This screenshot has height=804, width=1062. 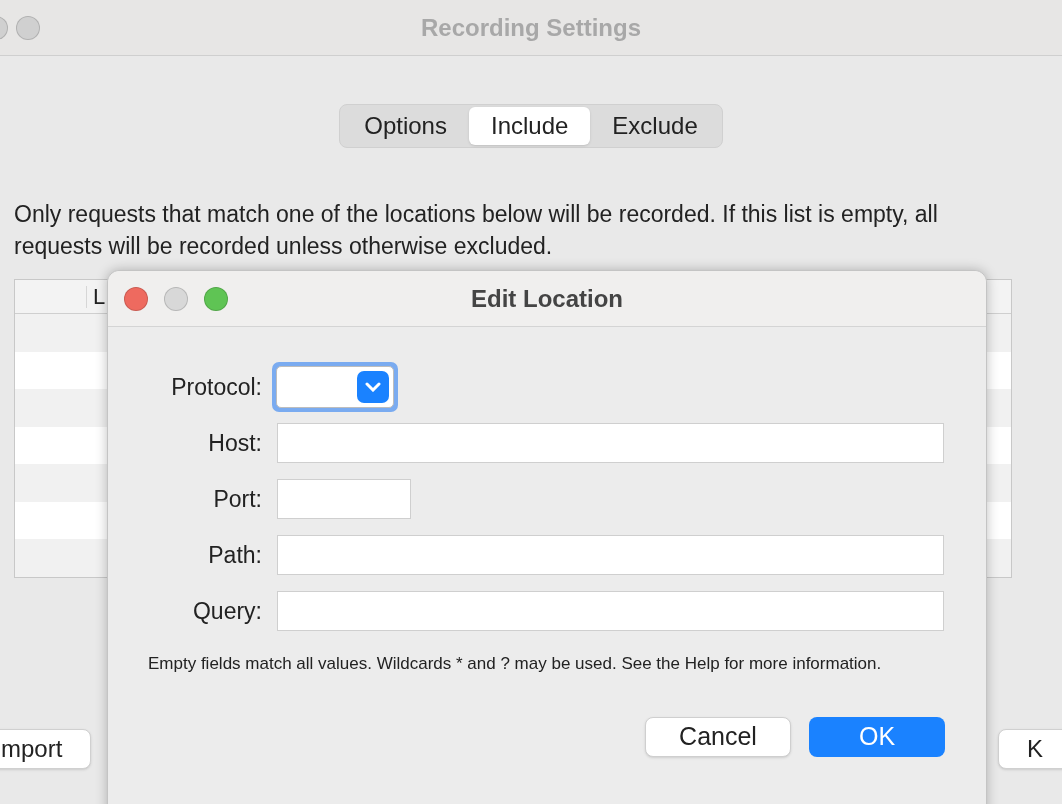 I want to click on tab: Include, so click(x=529, y=126).